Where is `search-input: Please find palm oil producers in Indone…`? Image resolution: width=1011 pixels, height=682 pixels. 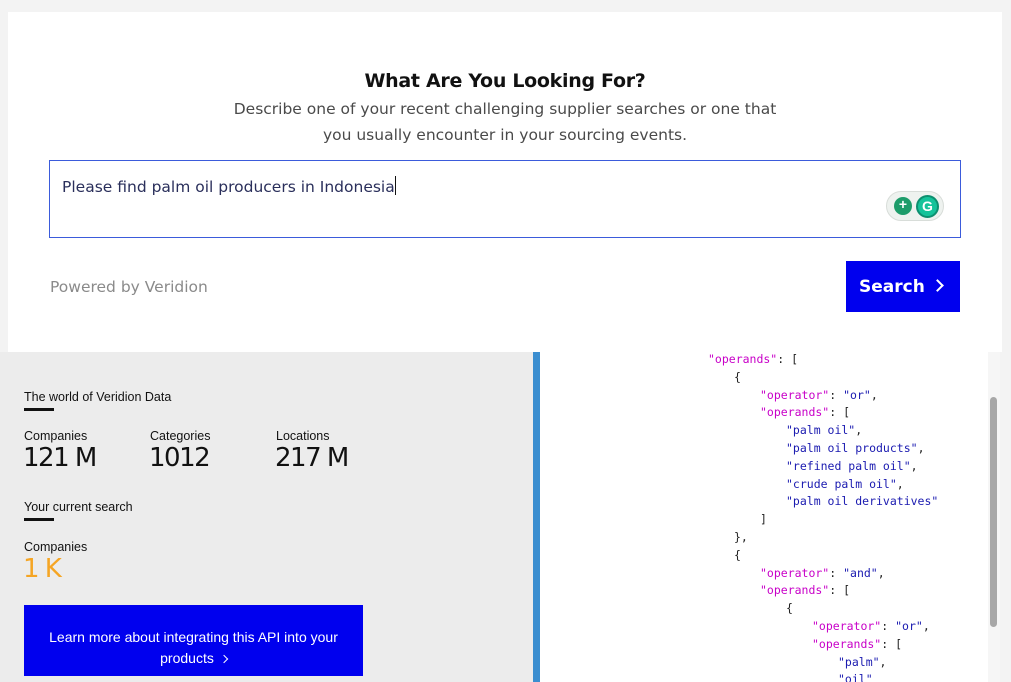 search-input: Please find palm oil producers in Indone… is located at coordinates (505, 199).